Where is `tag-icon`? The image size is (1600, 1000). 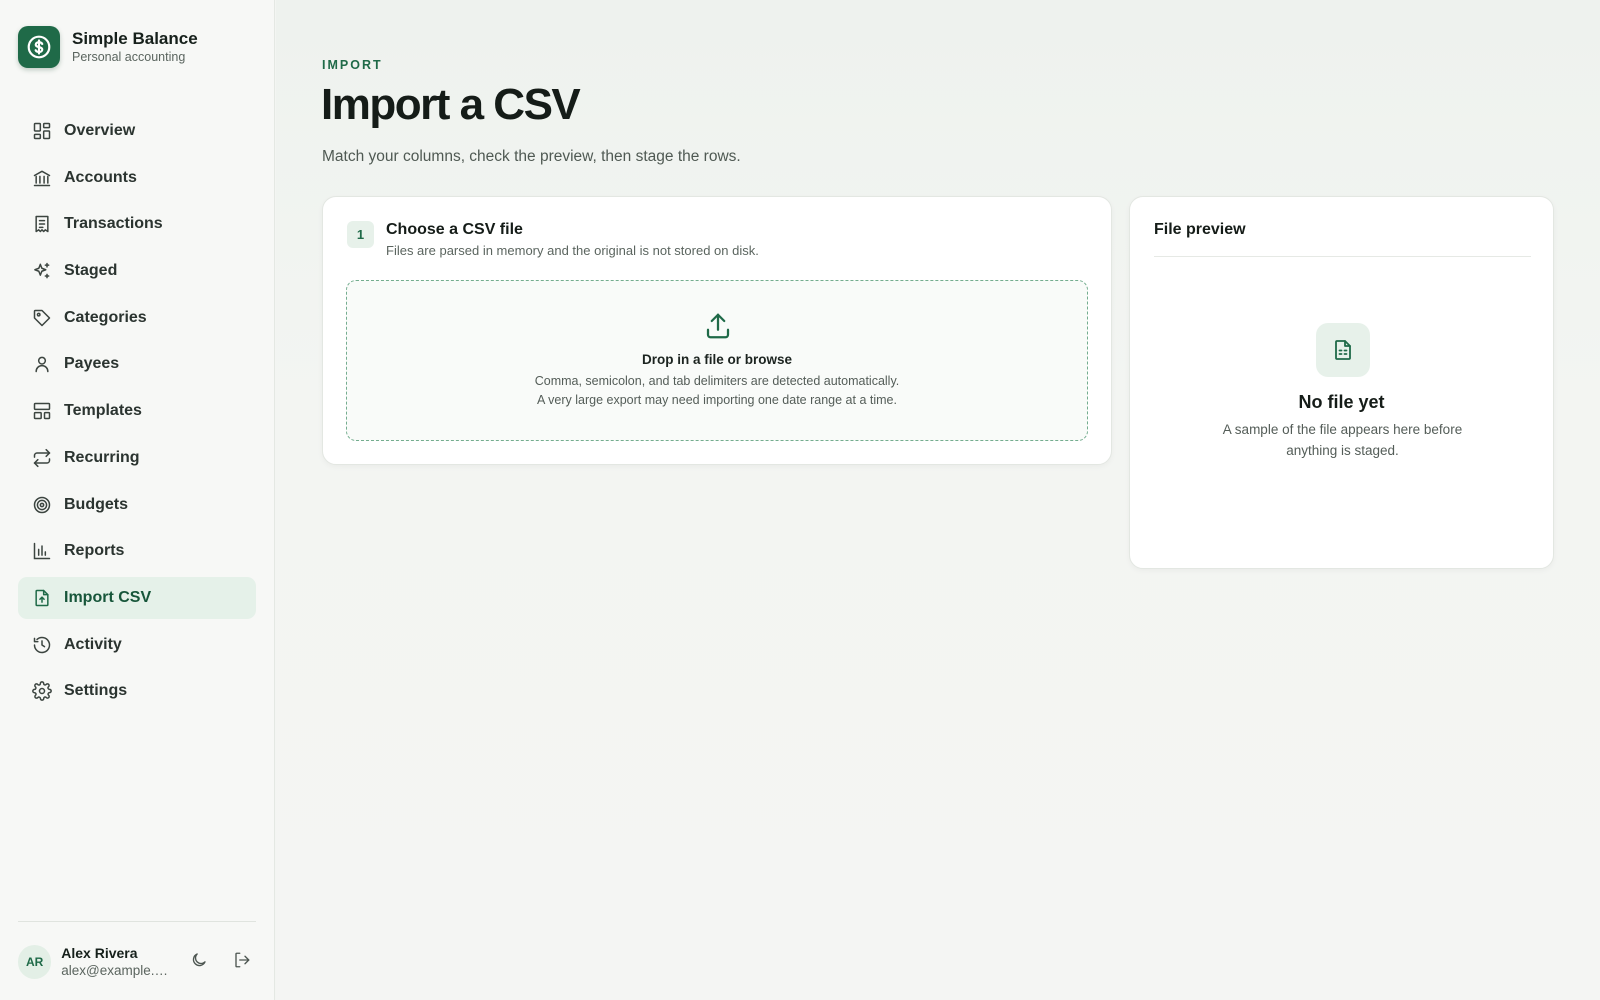 tag-icon is located at coordinates (42, 318).